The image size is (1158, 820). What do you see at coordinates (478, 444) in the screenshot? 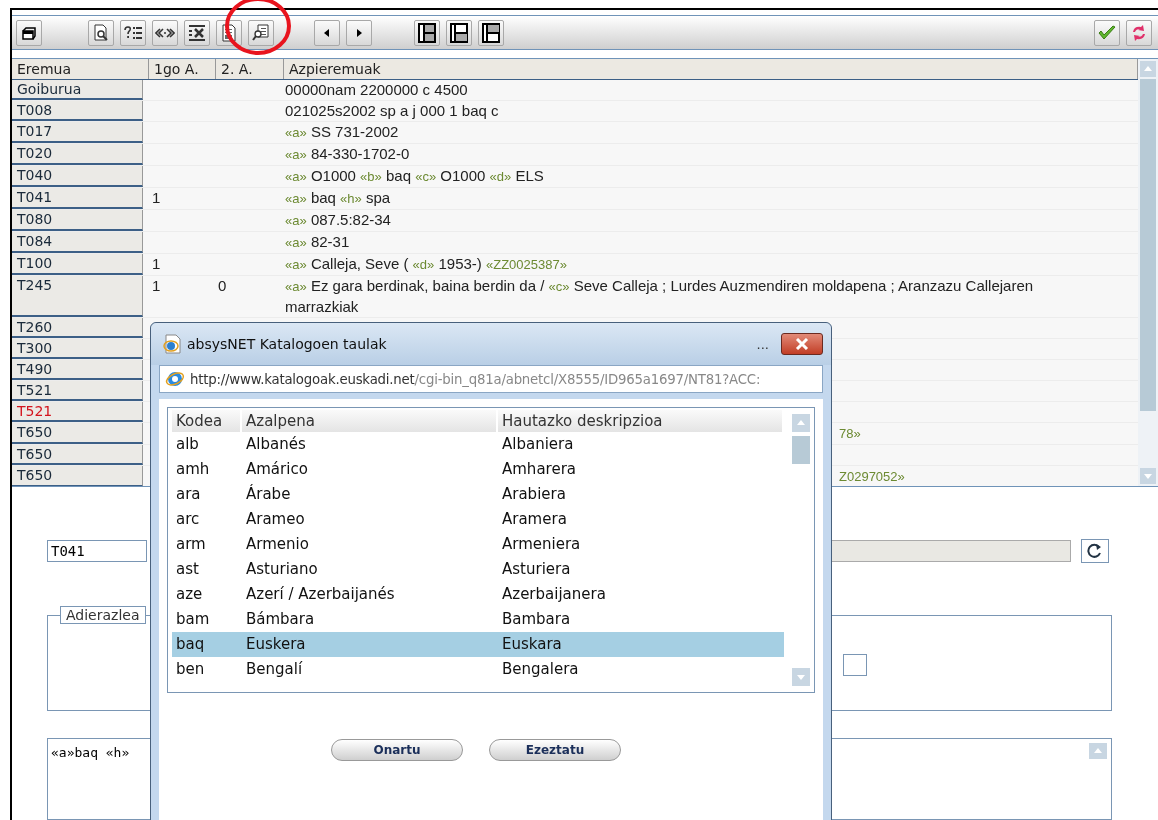
I see `language-row: alb Albanés Albaniera` at bounding box center [478, 444].